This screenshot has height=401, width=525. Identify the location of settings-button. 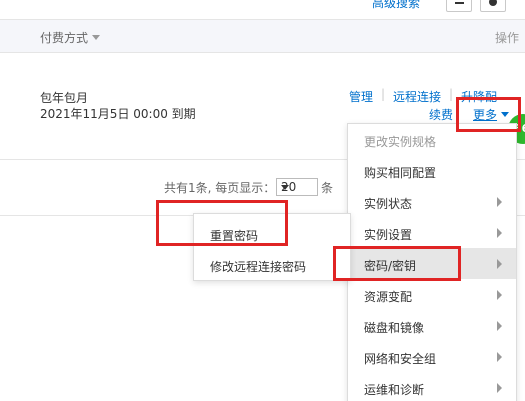
(493, 6).